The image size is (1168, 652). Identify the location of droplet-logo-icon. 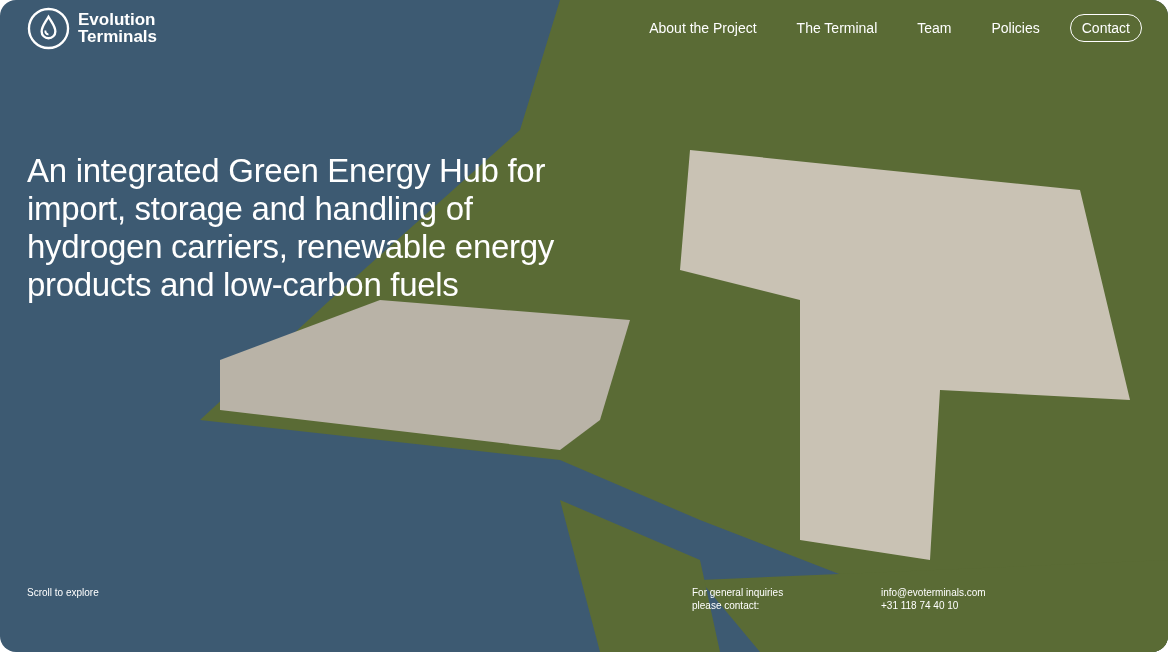
(48, 28).